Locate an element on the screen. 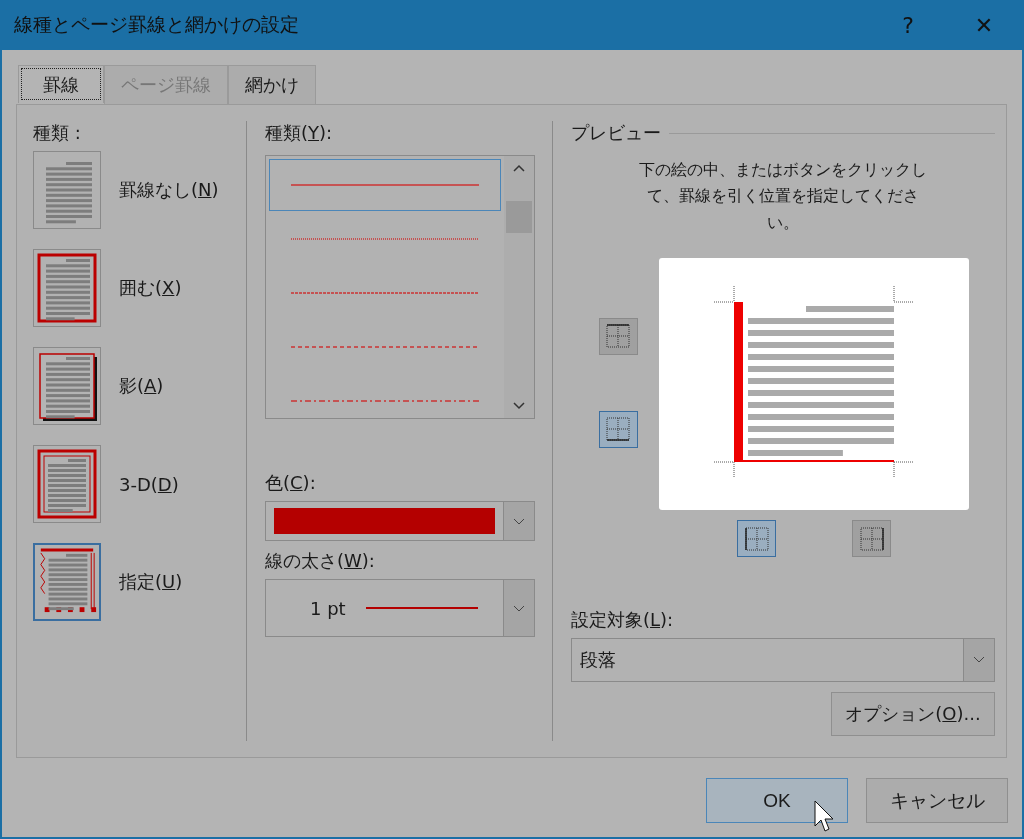 The width and height of the screenshot is (1024, 839). color-label: 色(C): is located at coordinates (291, 483).